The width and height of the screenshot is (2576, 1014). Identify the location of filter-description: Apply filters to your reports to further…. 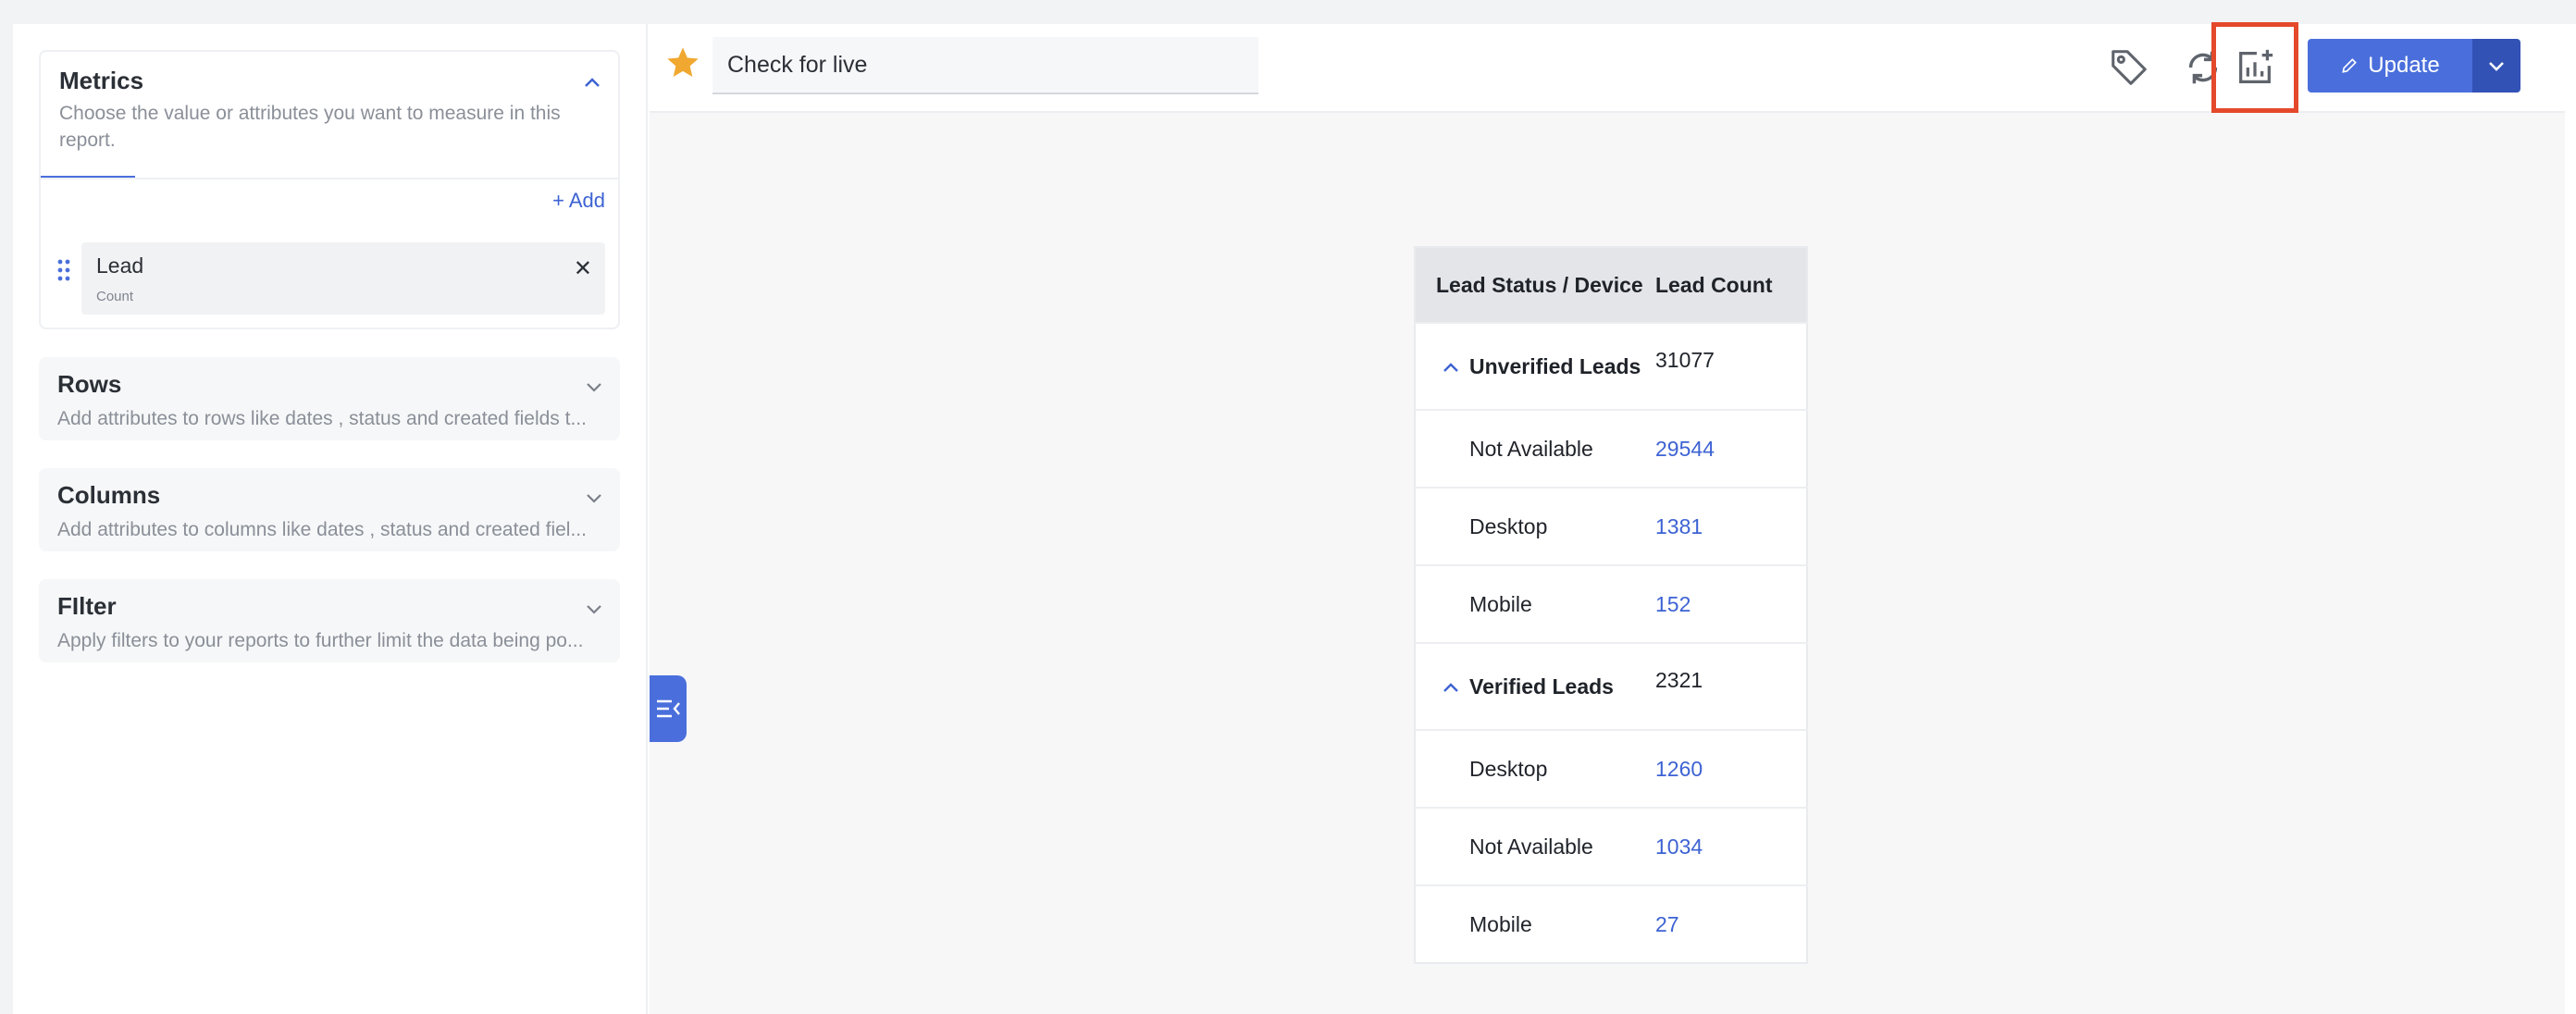
(320, 640).